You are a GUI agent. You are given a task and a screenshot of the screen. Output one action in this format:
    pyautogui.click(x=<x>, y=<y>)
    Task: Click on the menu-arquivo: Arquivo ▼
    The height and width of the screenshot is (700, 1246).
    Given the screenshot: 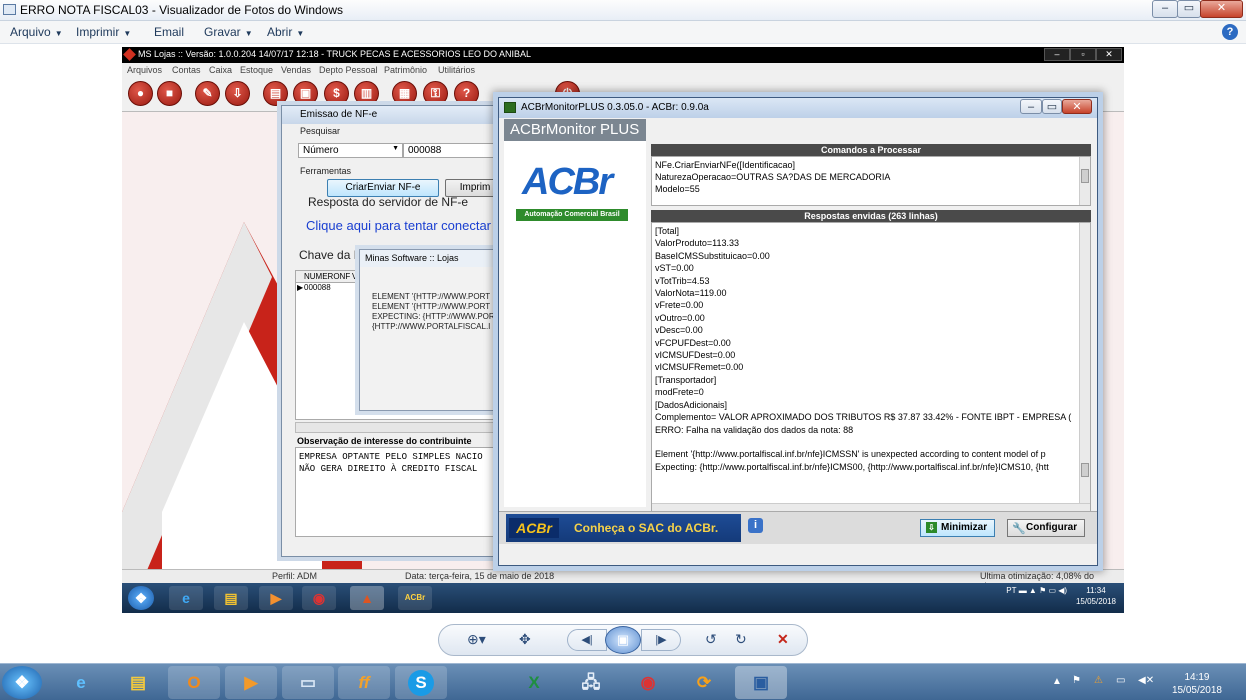 What is the action you would take?
    pyautogui.click(x=36, y=32)
    